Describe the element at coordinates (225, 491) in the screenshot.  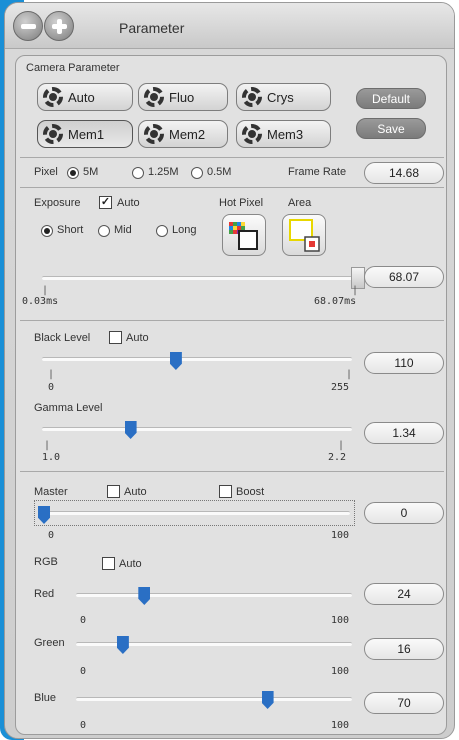
I see `master-boost-checkbox` at that location.